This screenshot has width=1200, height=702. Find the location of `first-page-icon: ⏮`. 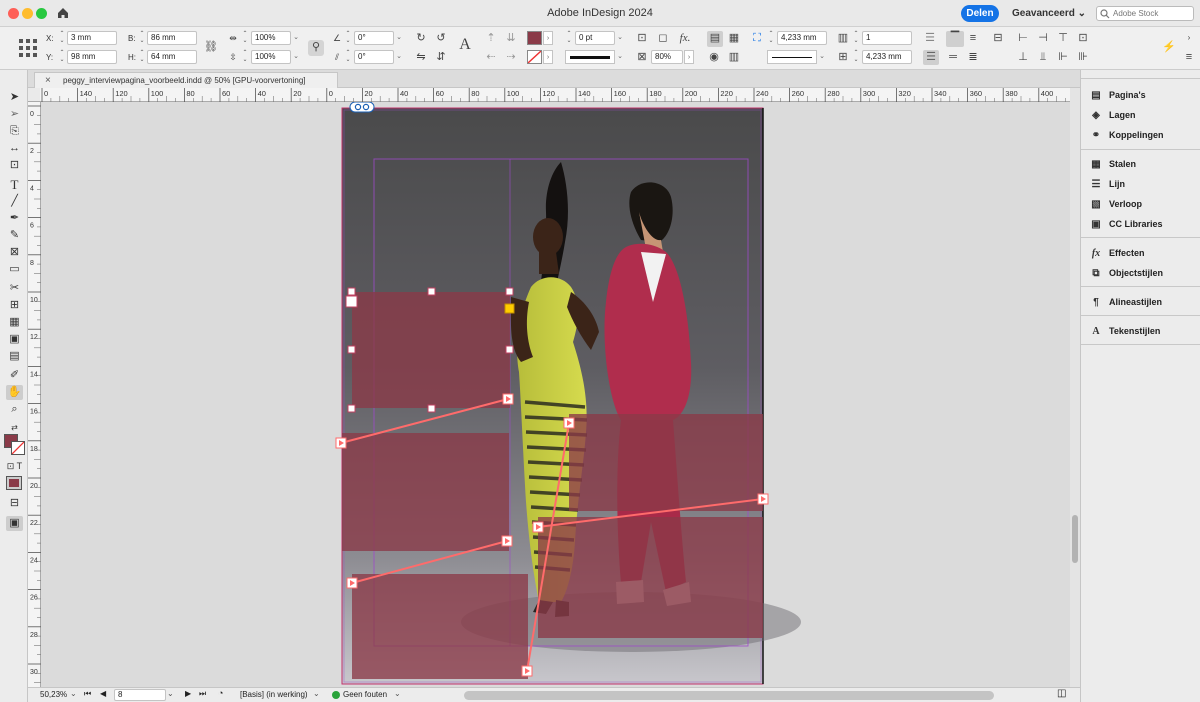

first-page-icon: ⏮ is located at coordinates (87, 694).